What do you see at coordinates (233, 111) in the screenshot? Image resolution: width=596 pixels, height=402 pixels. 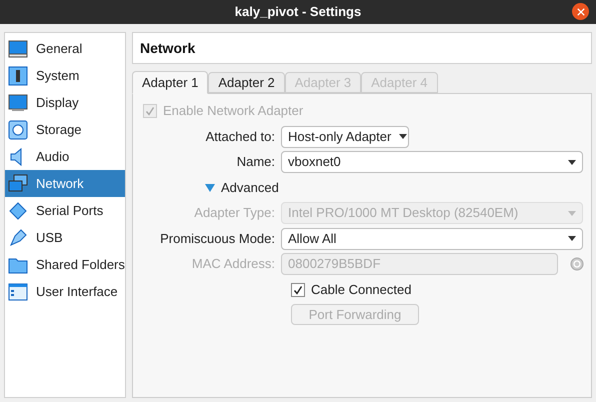 I see `checkbox-label: Enable Network Adapter` at bounding box center [233, 111].